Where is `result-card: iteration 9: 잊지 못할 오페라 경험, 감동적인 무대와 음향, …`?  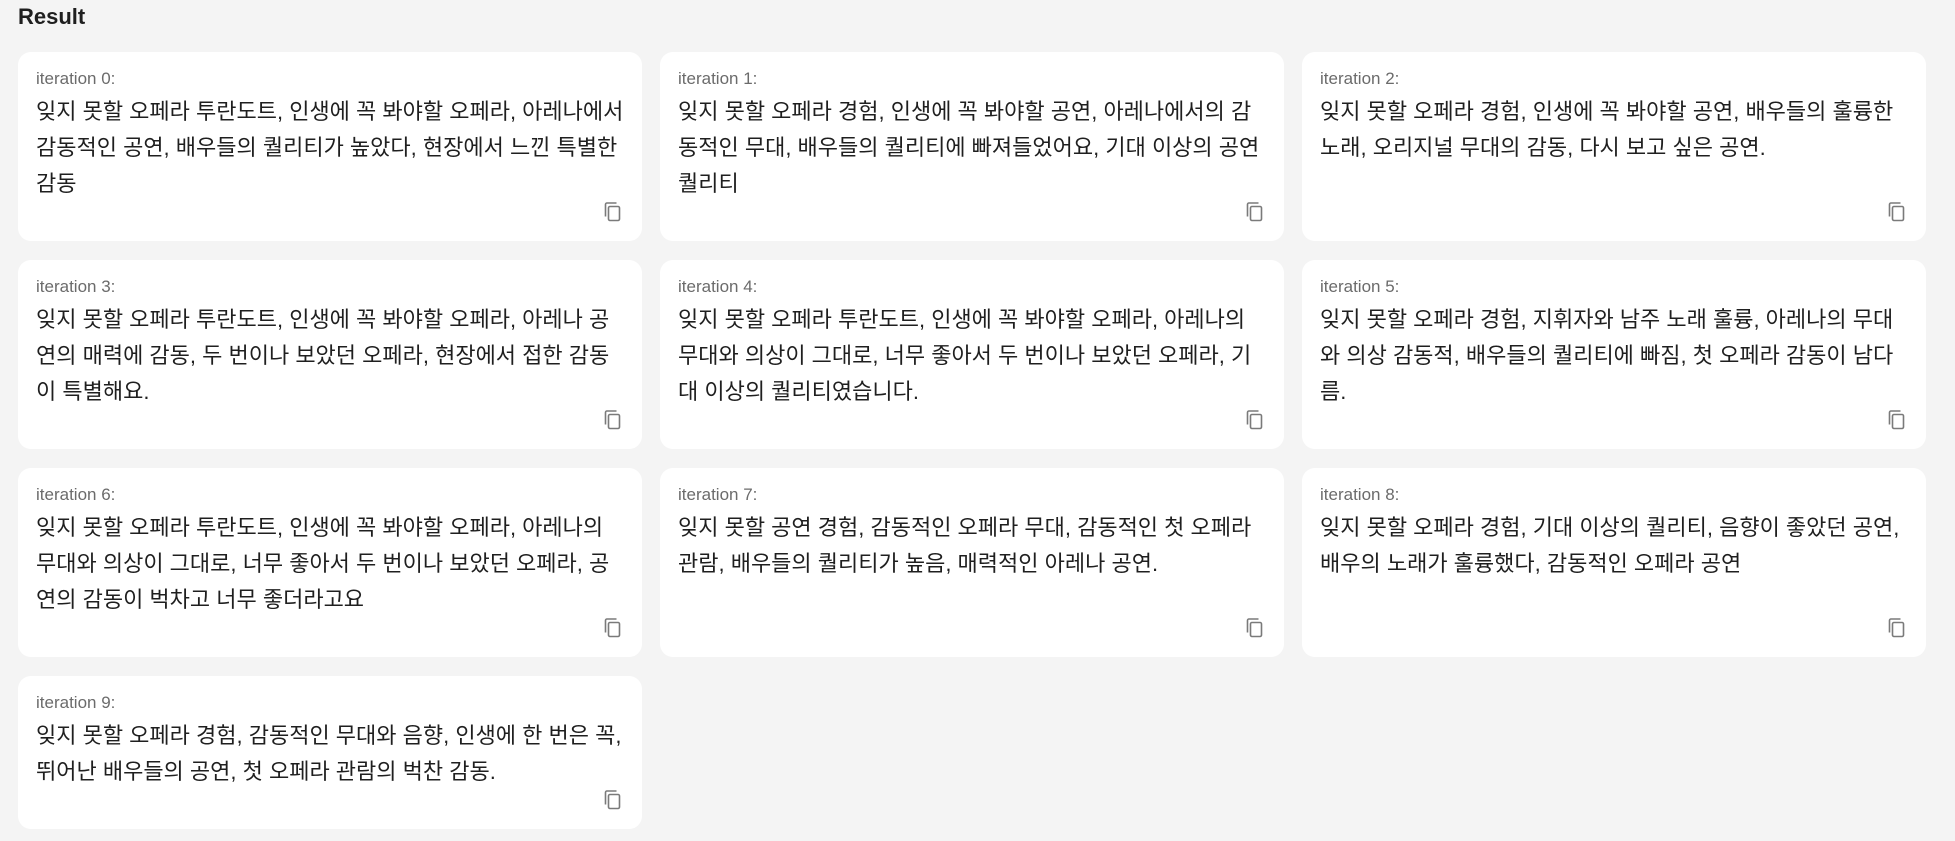 result-card: iteration 9: 잊지 못할 오페라 경험, 감동적인 무대와 음향, … is located at coordinates (330, 752).